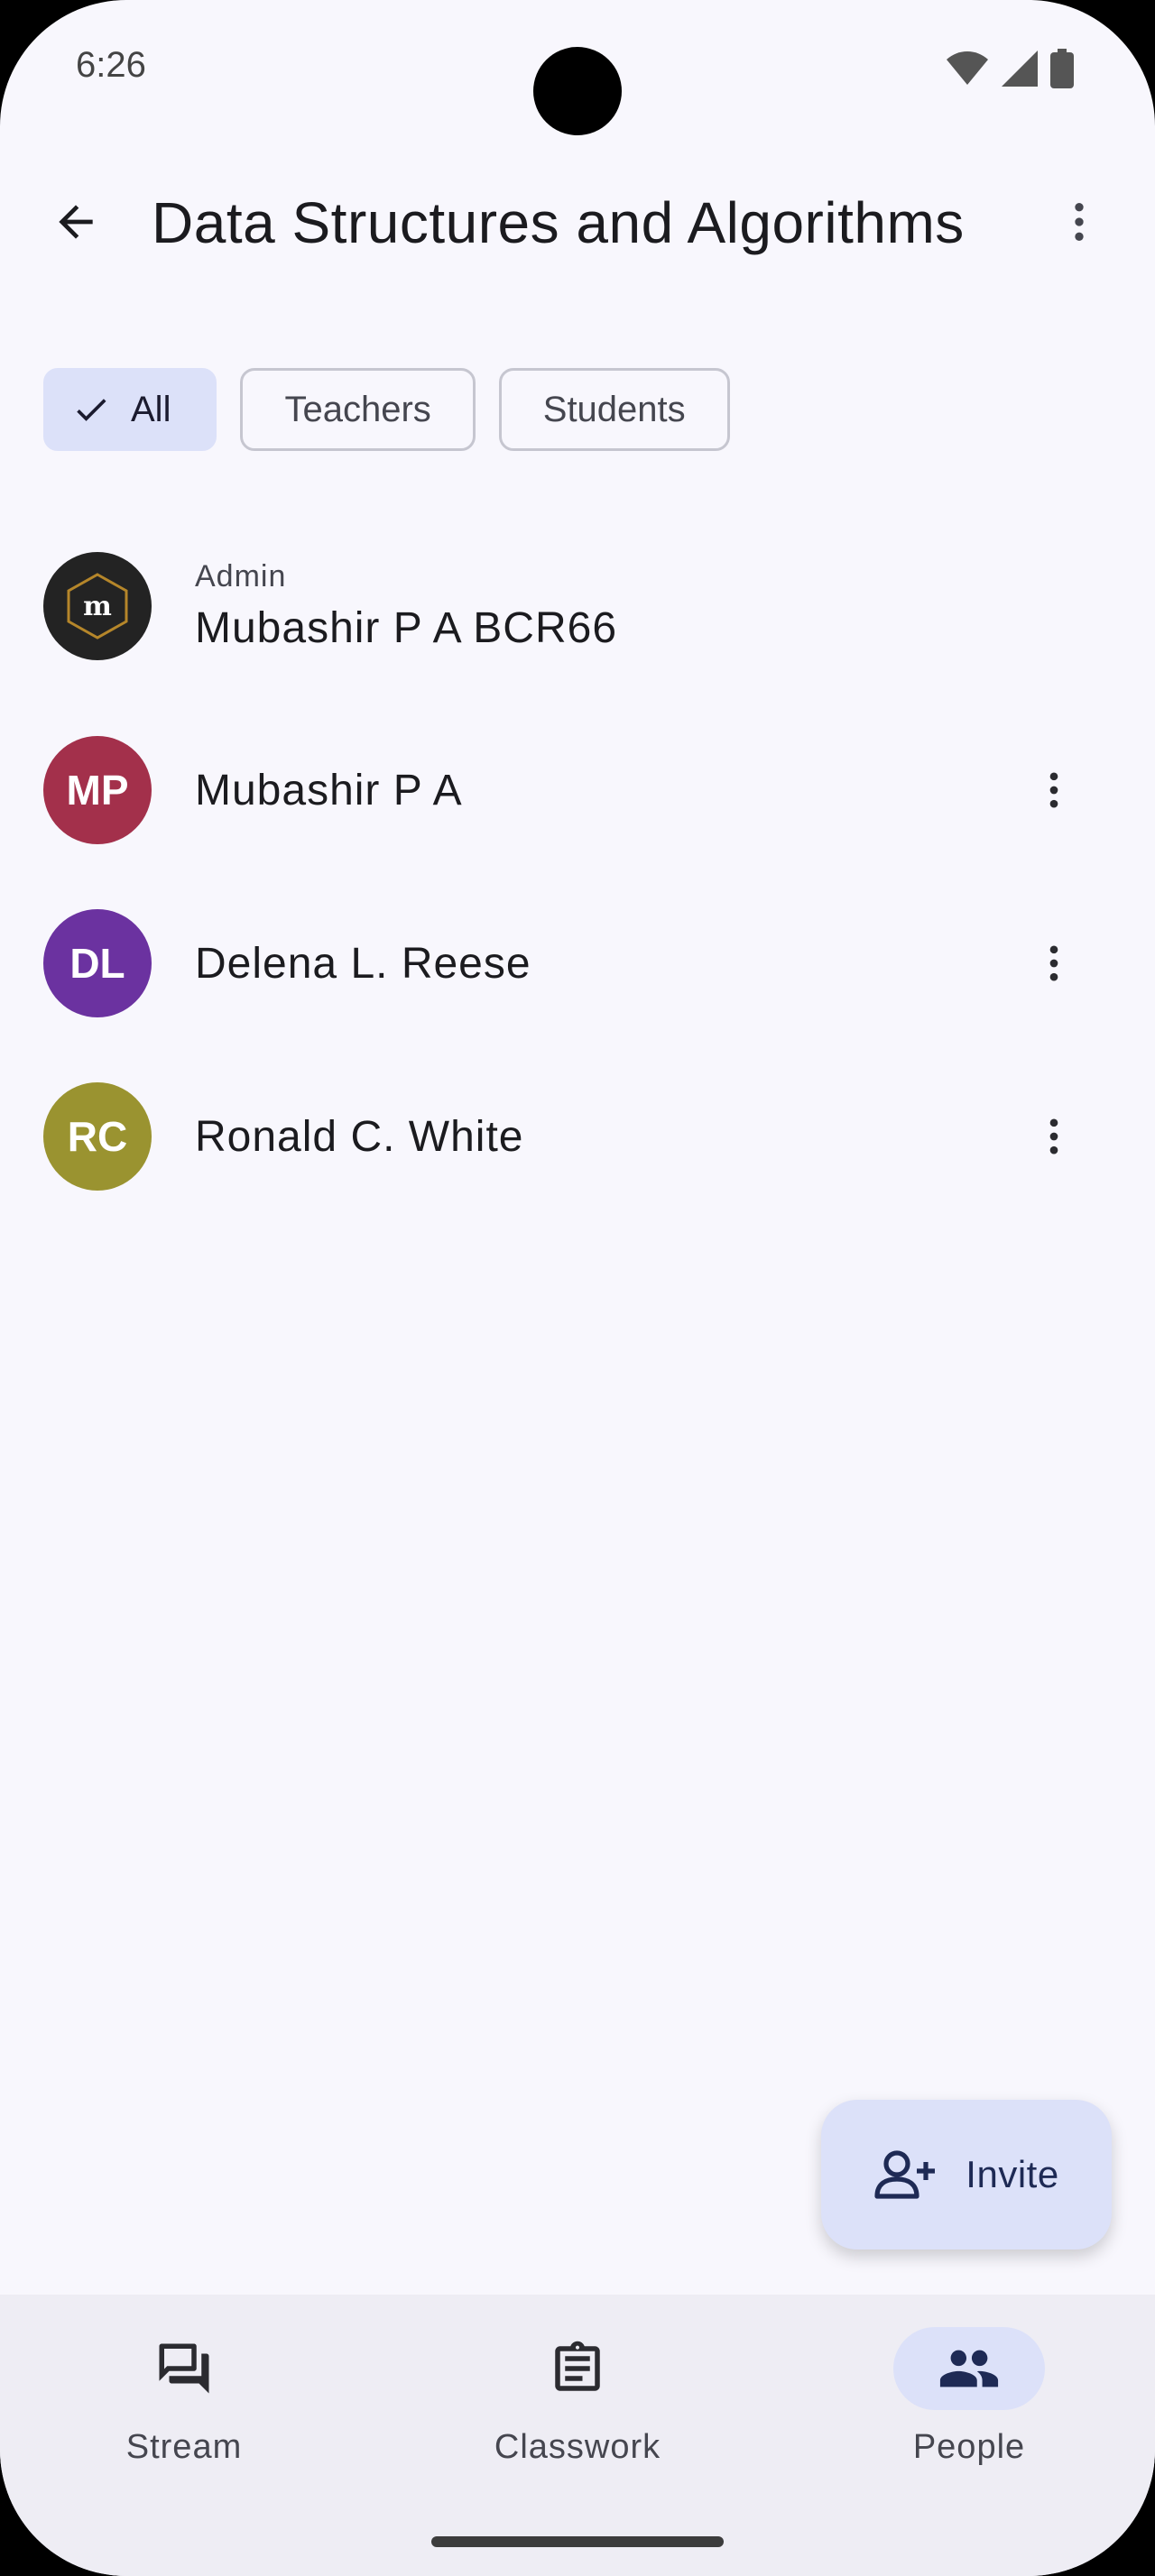 Image resolution: width=1155 pixels, height=2576 pixels. I want to click on brand-logo-icon: m, so click(97, 606).